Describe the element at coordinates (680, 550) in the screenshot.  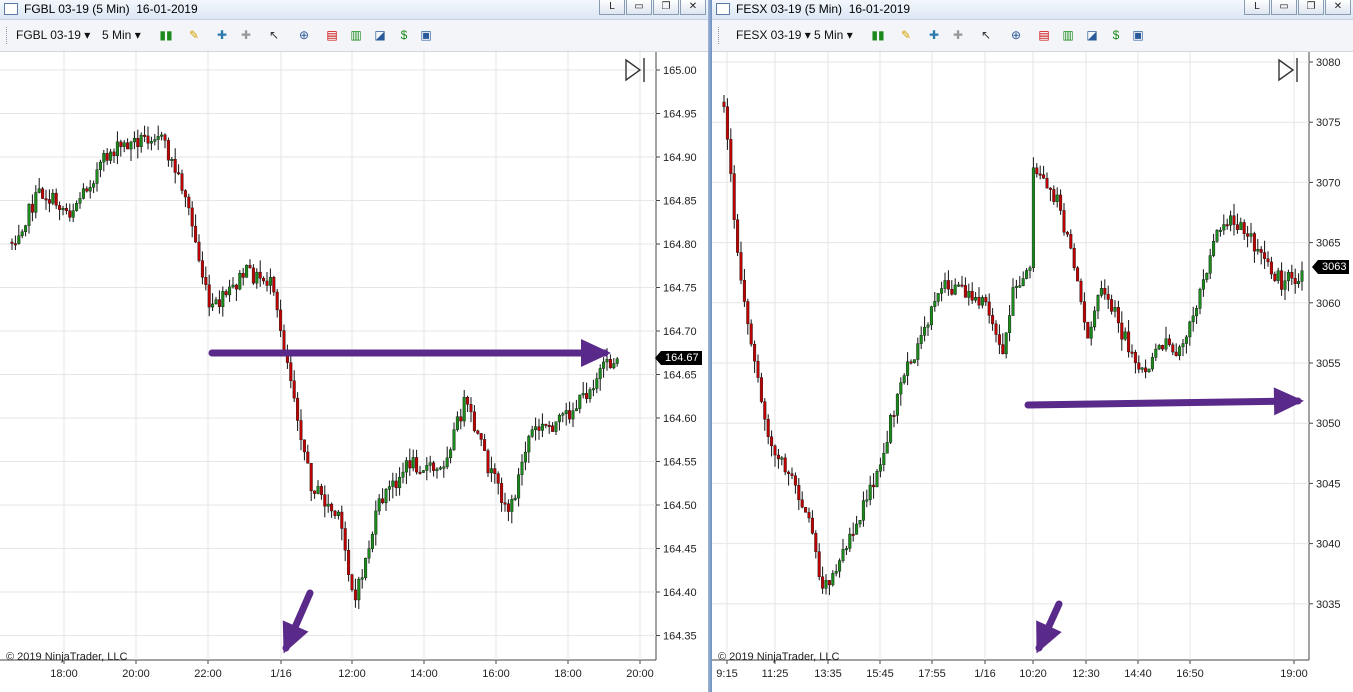
I see `price-tick-label: 164.45` at that location.